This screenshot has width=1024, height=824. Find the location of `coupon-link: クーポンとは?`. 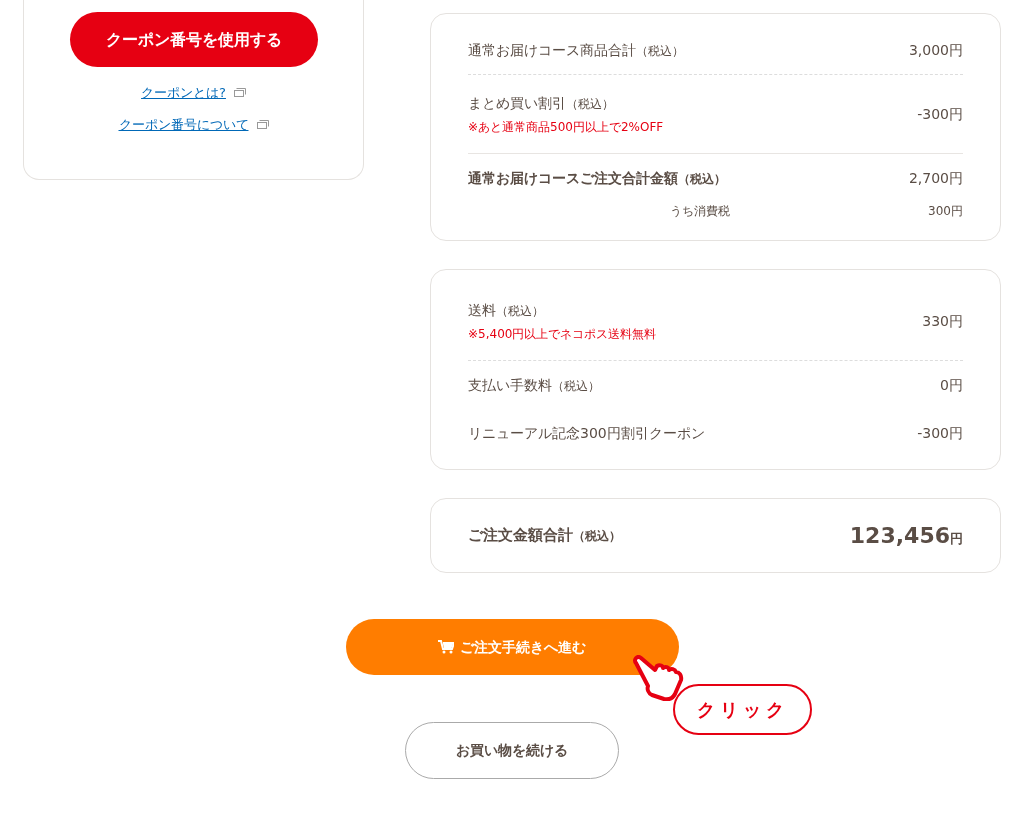

coupon-link: クーポンとは? is located at coordinates (183, 93).